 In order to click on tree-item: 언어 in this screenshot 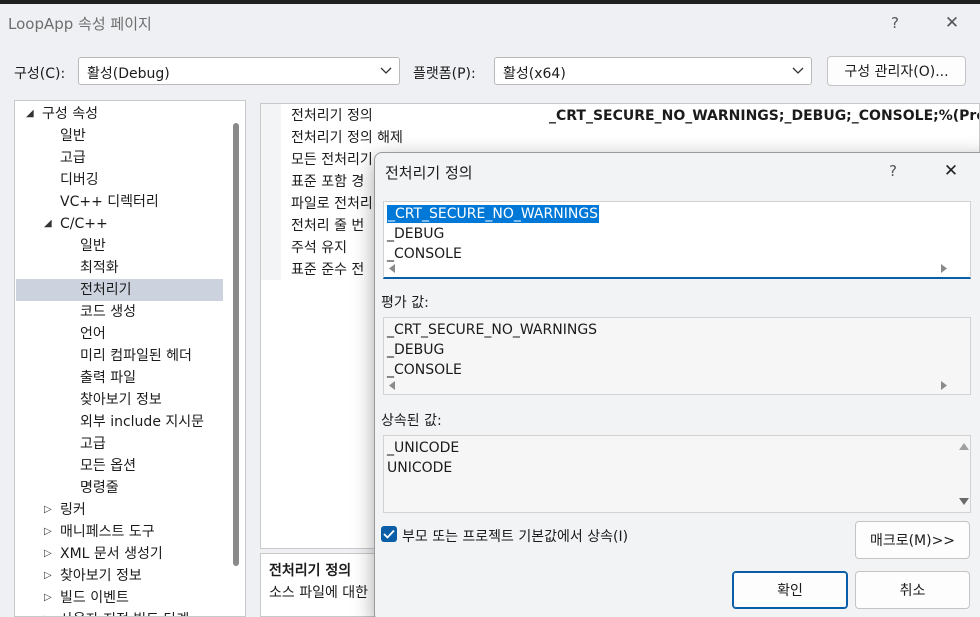, I will do `click(119, 334)`.